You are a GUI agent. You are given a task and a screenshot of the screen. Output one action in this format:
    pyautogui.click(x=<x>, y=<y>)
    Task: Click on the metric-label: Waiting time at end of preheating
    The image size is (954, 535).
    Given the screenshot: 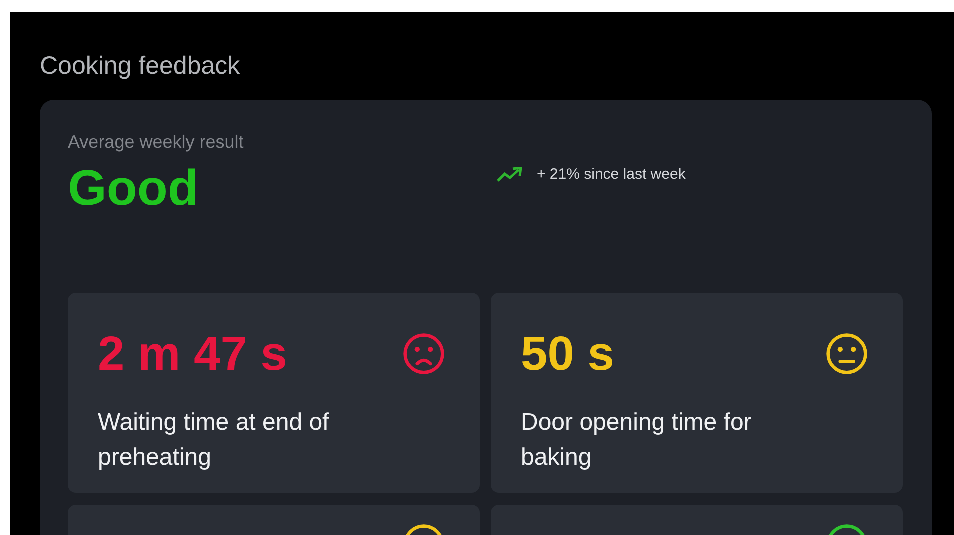 What is the action you would take?
    pyautogui.click(x=214, y=440)
    